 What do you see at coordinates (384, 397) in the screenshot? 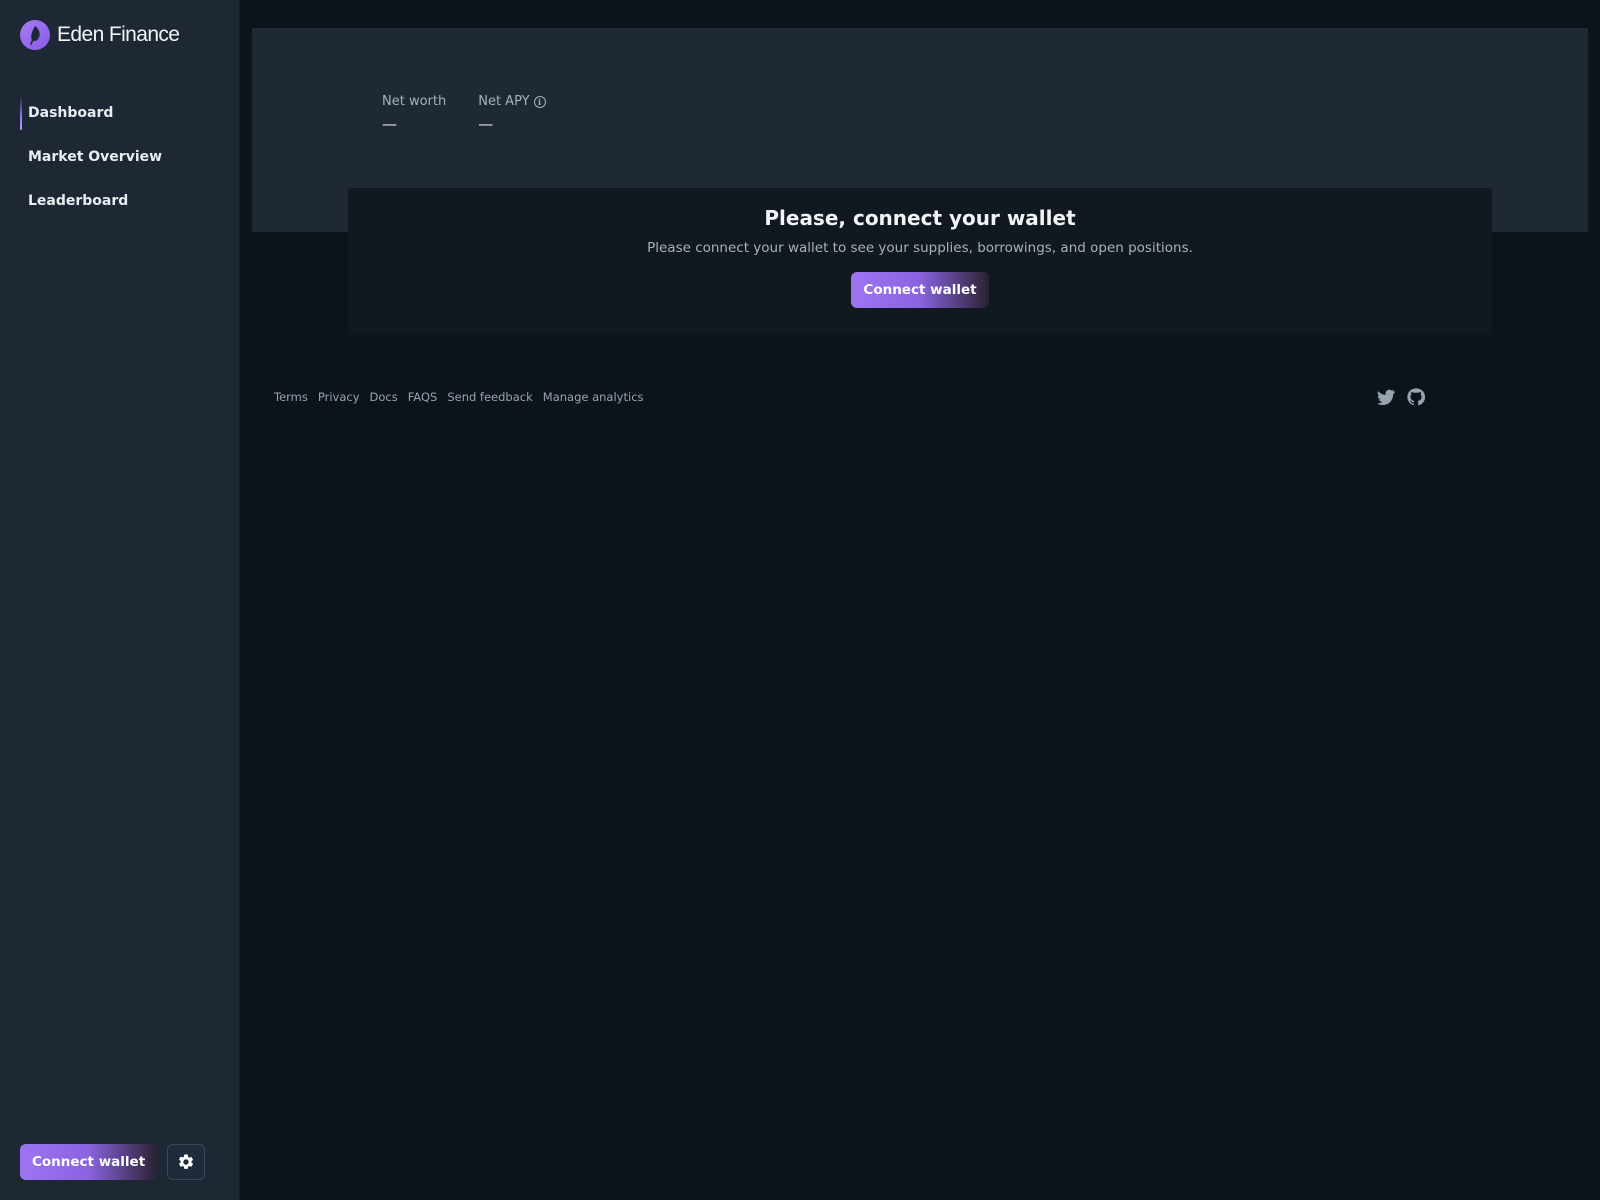
I see `footer-link-docs: Docs` at bounding box center [384, 397].